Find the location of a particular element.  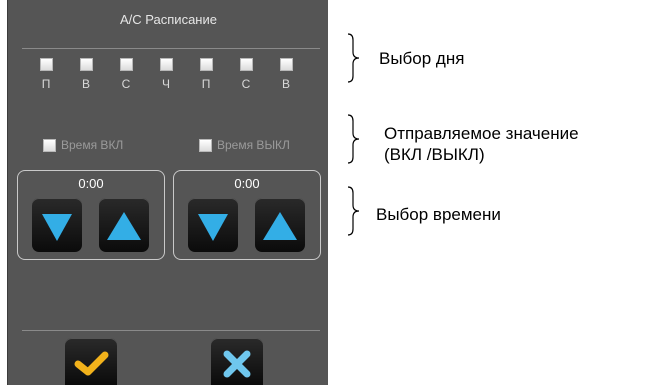

actions-divider is located at coordinates (171, 330).